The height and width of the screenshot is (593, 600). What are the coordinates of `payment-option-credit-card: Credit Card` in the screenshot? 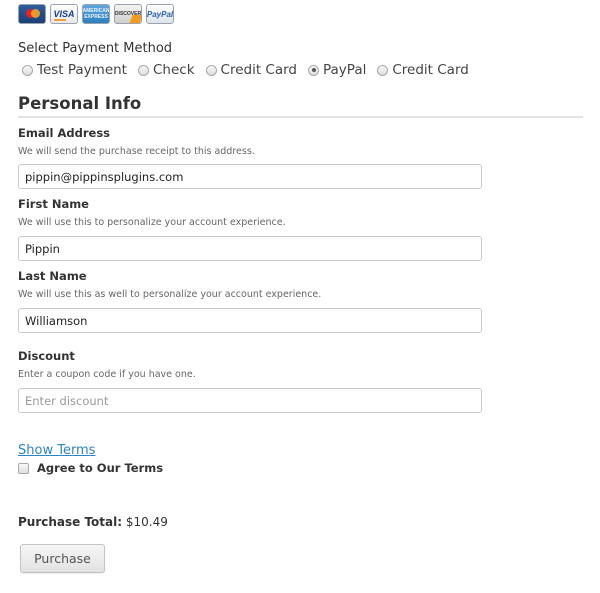 It's located at (251, 70).